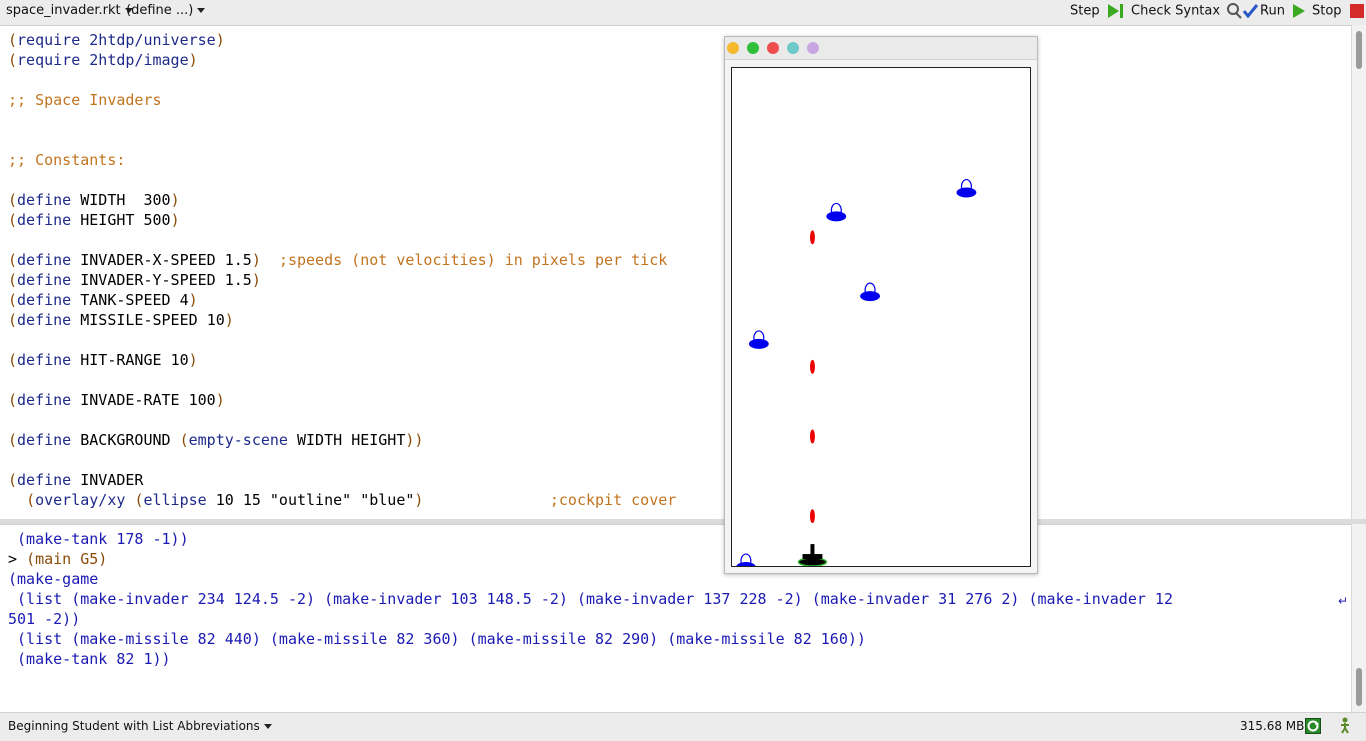  I want to click on interaction-line: 501 -2)), so click(44, 619).